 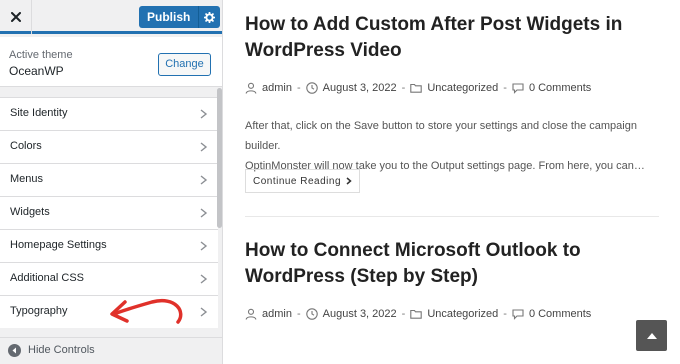 I want to click on menu-item-additional-css: Additional CSS, so click(x=109, y=278).